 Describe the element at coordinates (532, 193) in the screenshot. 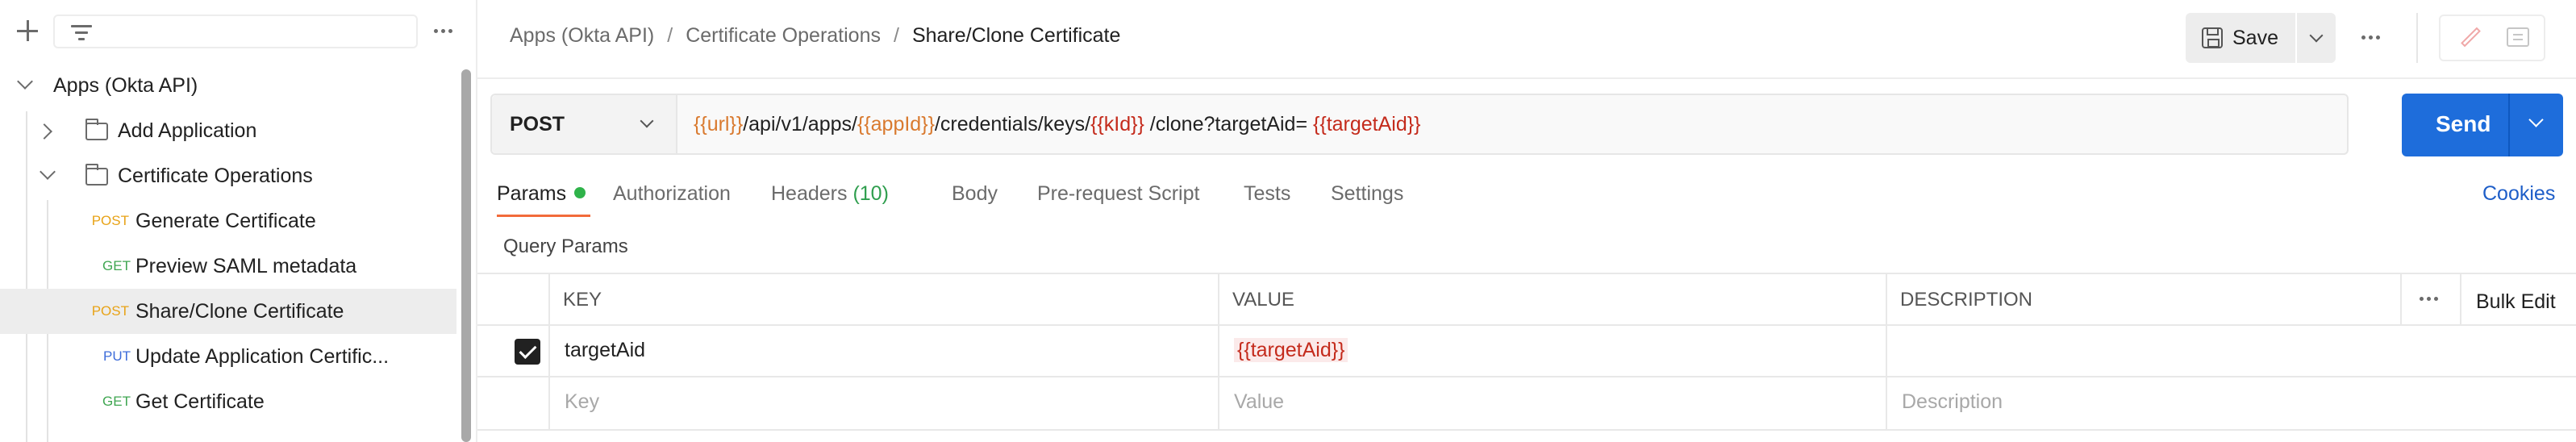

I see `tab-label: Params` at that location.